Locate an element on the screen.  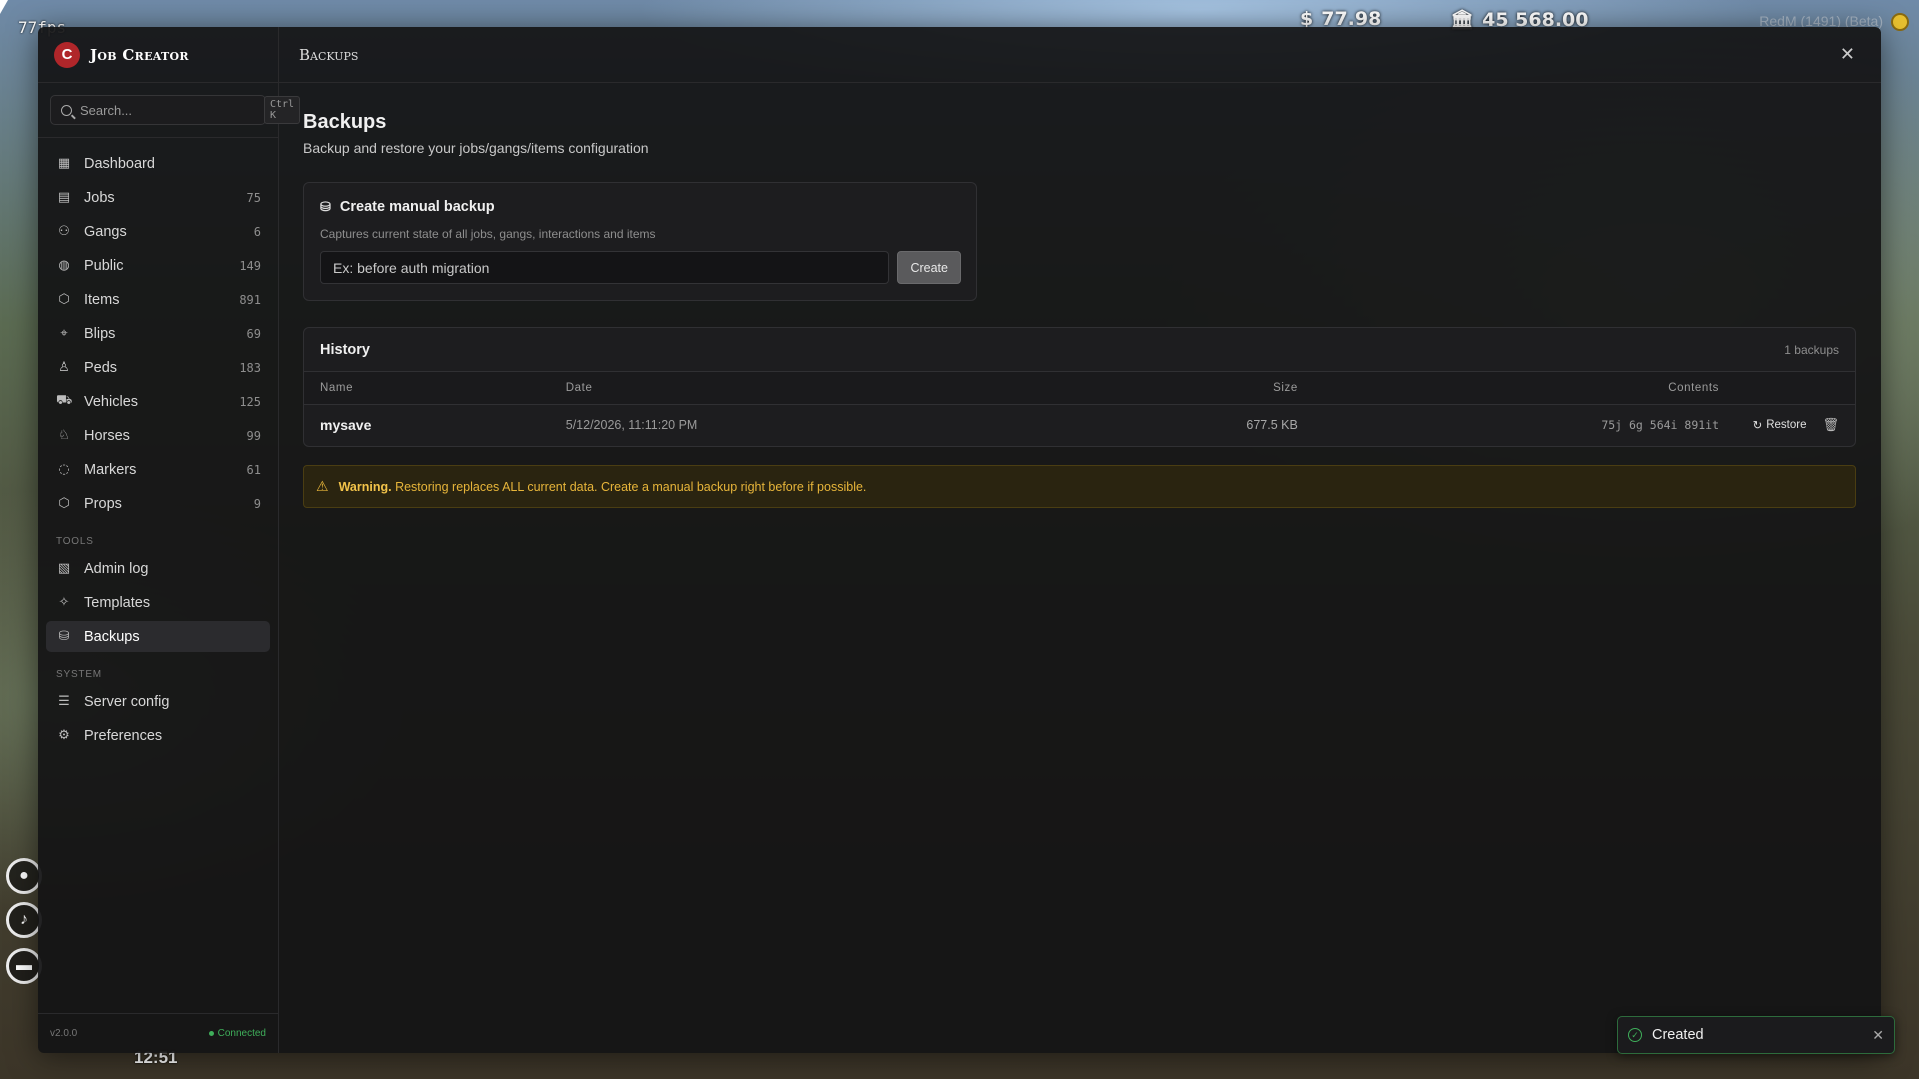
sidebar-item-label: Peds is located at coordinates (101, 367).